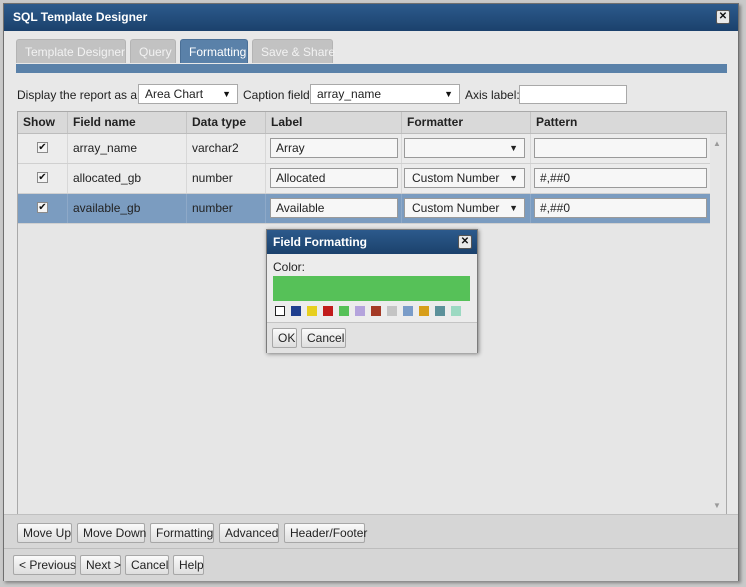 This screenshot has width=746, height=587. What do you see at coordinates (371, 564) in the screenshot?
I see `wizard-nav-bar: < Previous Next > Cancel Help` at bounding box center [371, 564].